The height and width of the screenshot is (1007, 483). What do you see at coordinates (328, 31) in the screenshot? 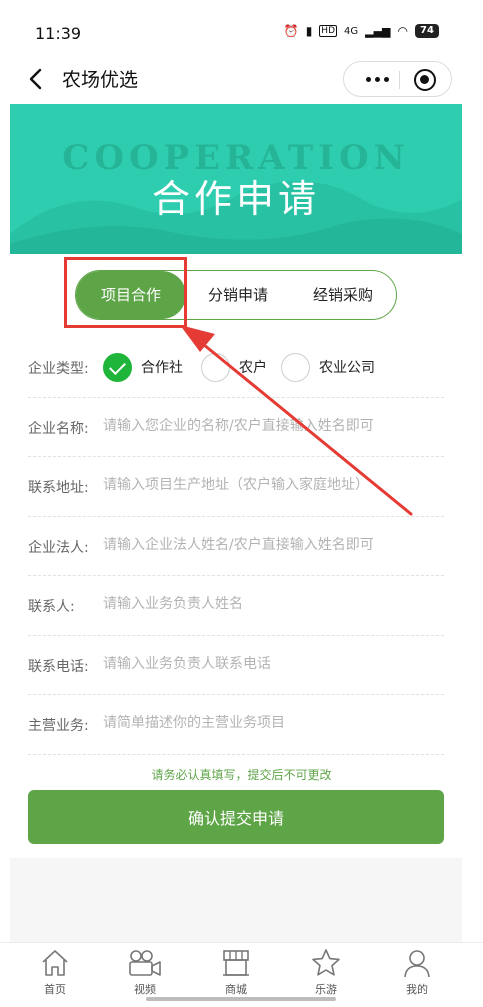
I see `hd-icon: HD` at bounding box center [328, 31].